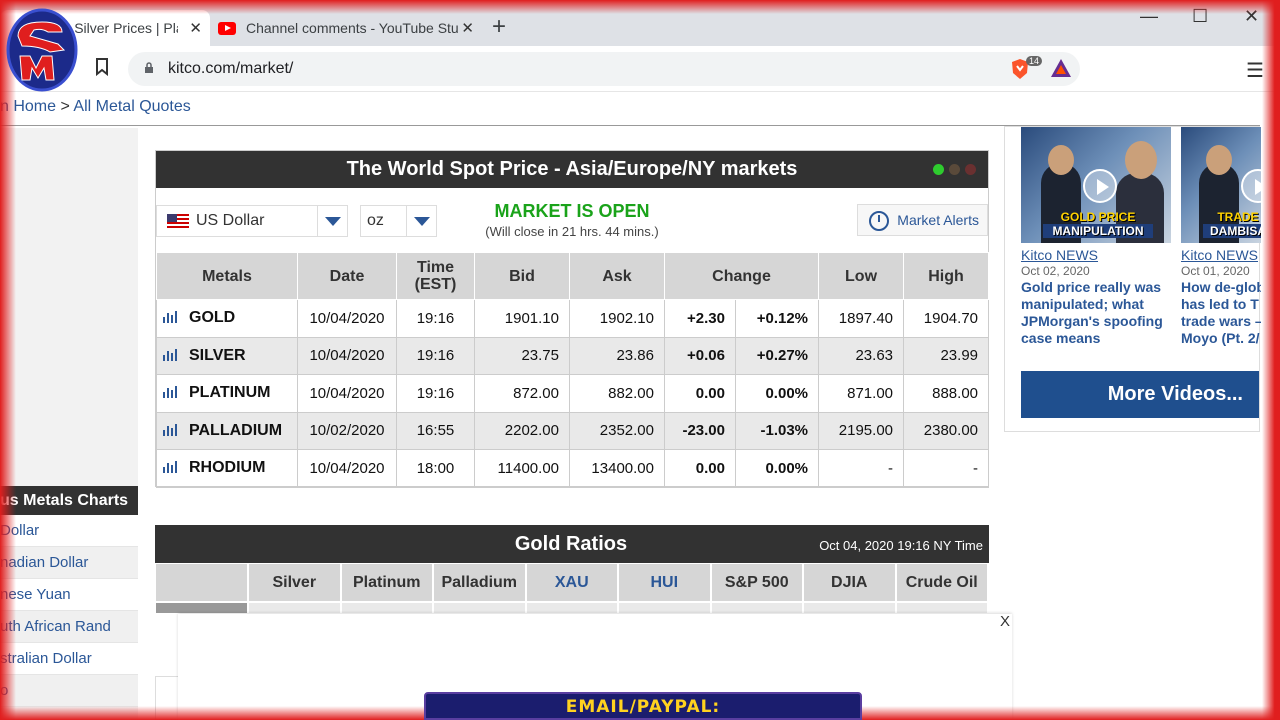 The height and width of the screenshot is (720, 1280). I want to click on ask-cell: 13400.00, so click(617, 468).